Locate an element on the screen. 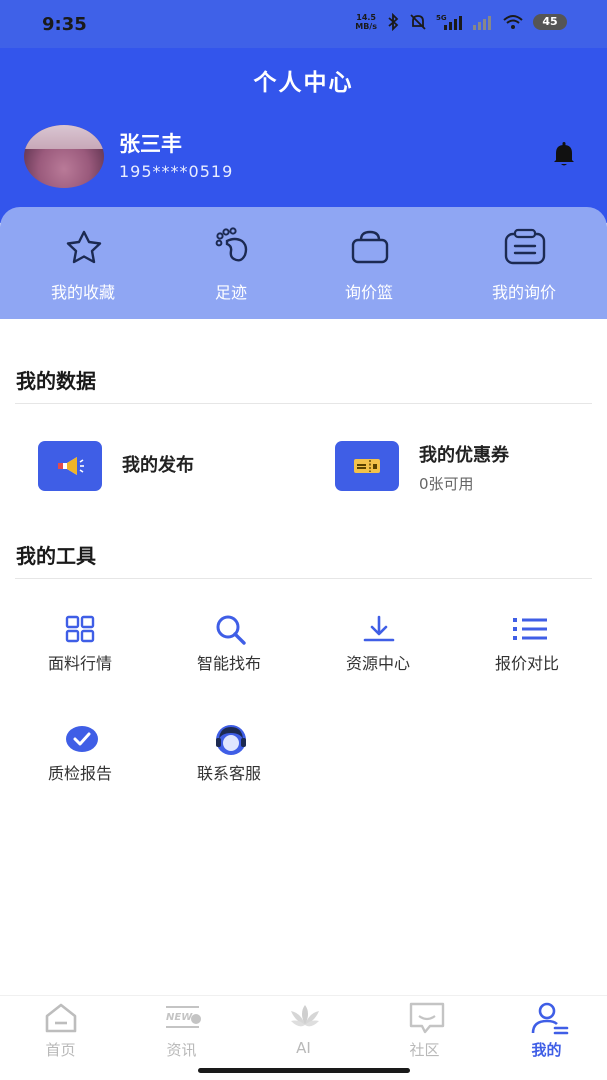 This screenshot has height=1080, width=607. bluetooth-icon is located at coordinates (393, 22).